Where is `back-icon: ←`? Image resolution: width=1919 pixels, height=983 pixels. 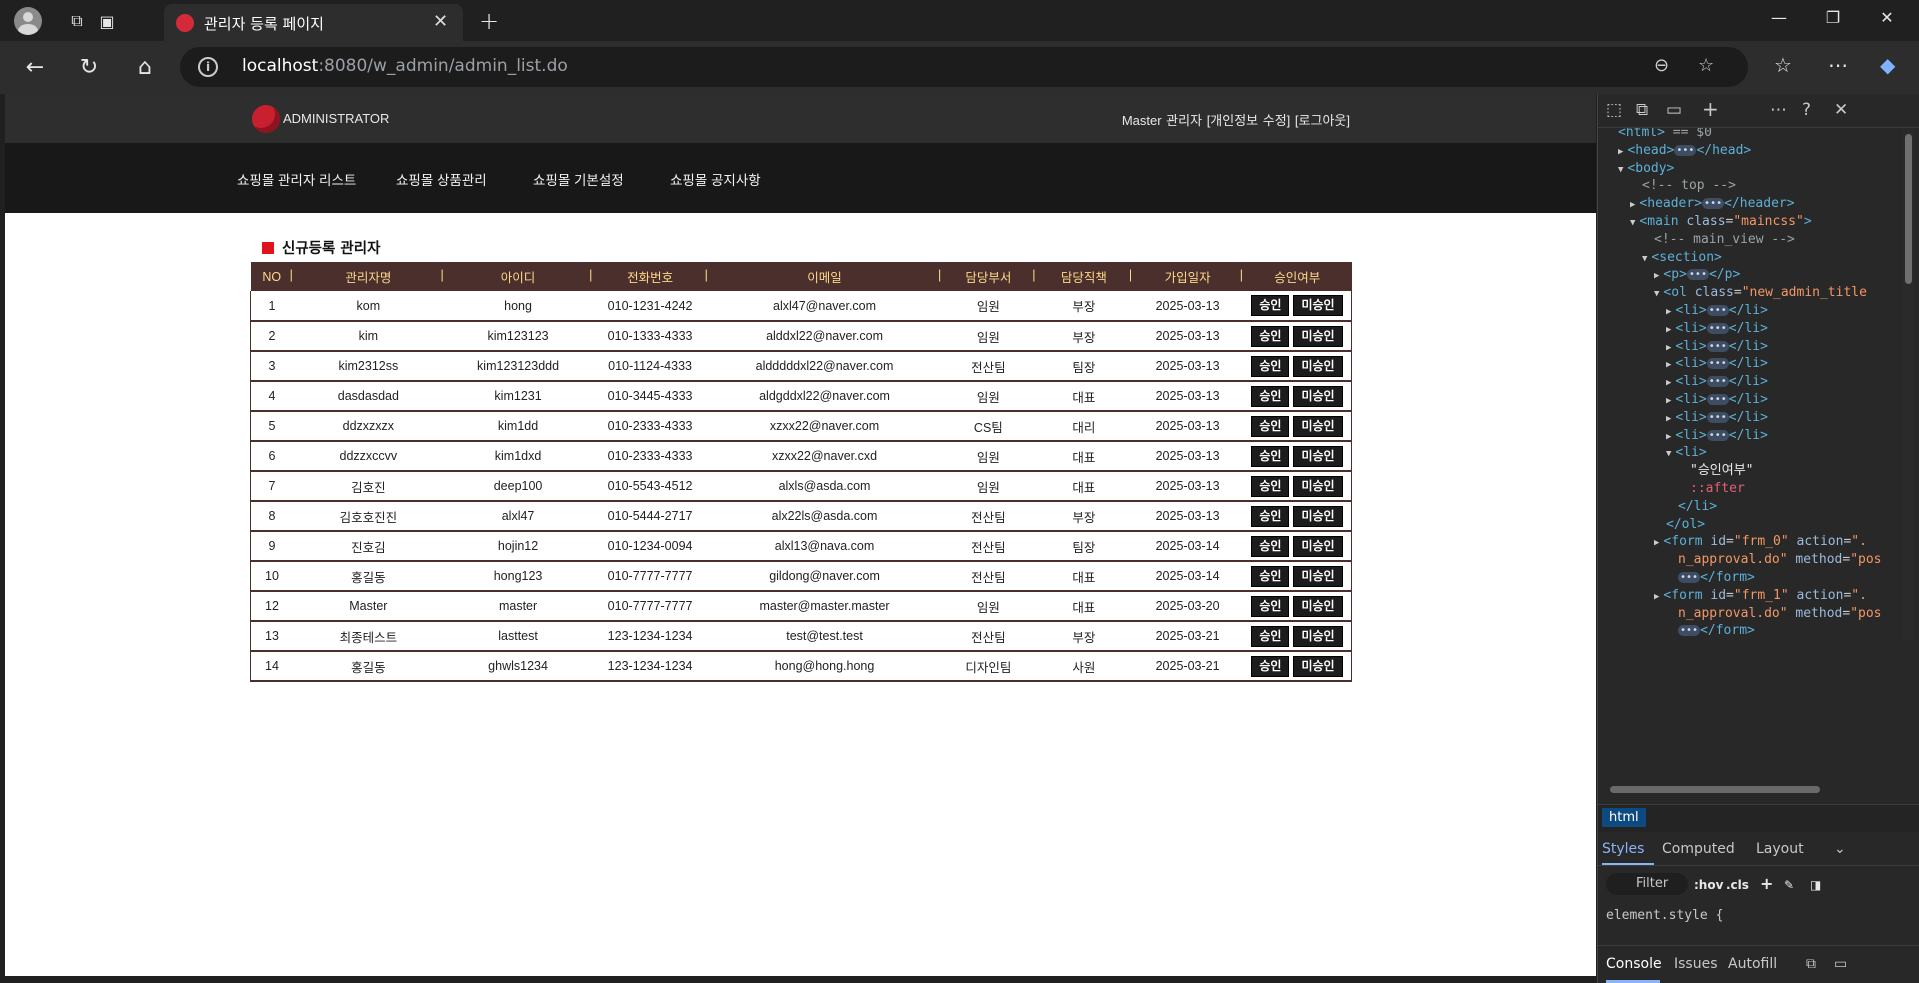 back-icon: ← is located at coordinates (35, 68).